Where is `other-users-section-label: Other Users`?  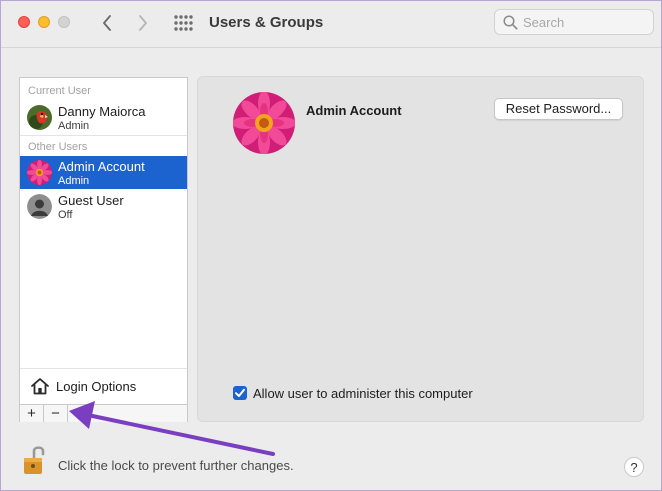
other-users-section-label: Other Users is located at coordinates (58, 147).